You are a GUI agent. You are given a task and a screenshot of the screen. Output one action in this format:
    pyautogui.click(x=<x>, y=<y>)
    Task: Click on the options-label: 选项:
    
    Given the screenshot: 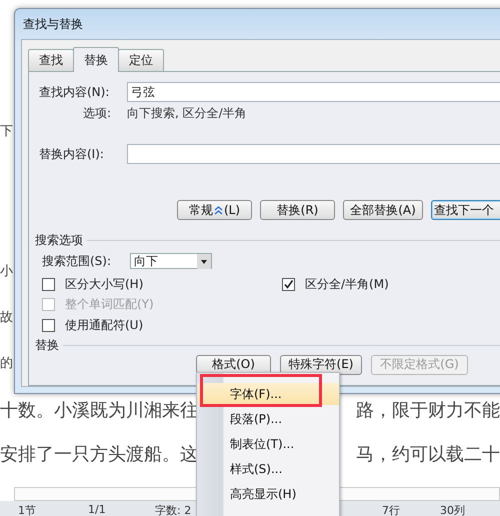 What is the action you would take?
    pyautogui.click(x=97, y=113)
    